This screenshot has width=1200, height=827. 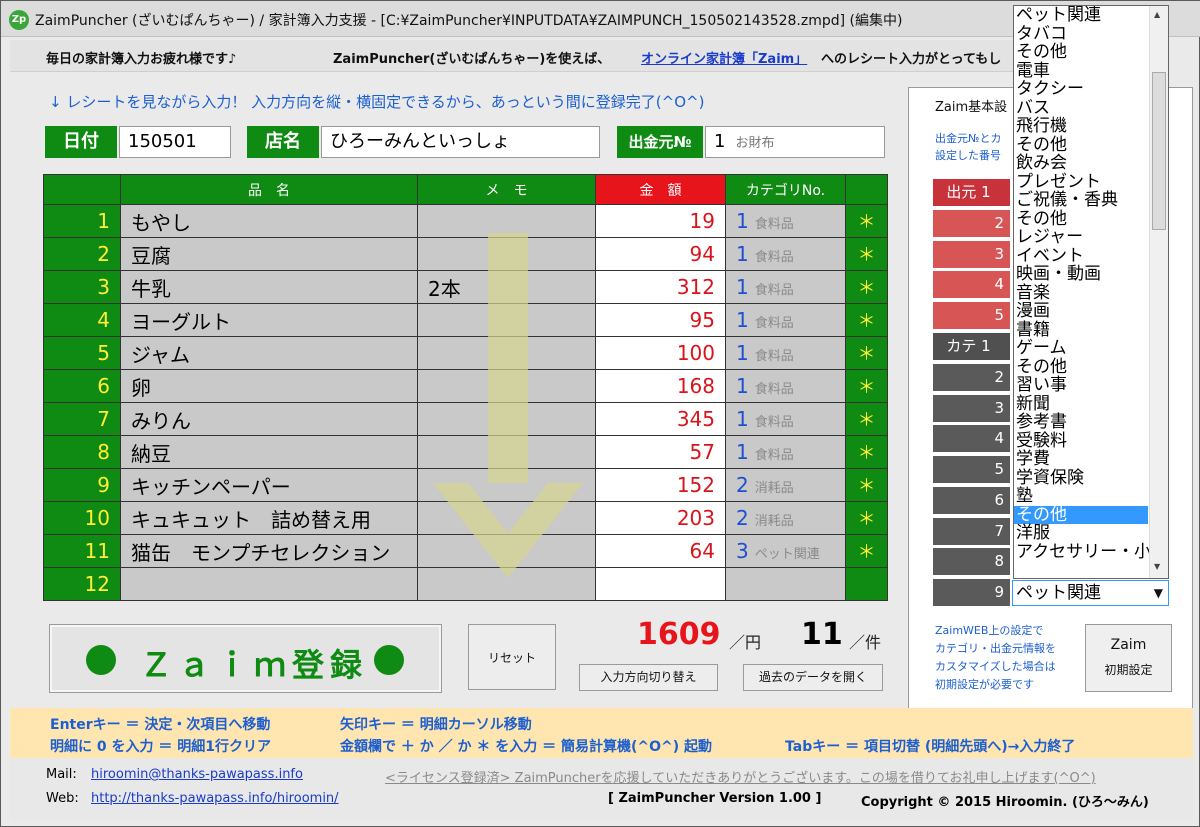 What do you see at coordinates (660, 419) in the screenshot?
I see `item-amount-cell: 345` at bounding box center [660, 419].